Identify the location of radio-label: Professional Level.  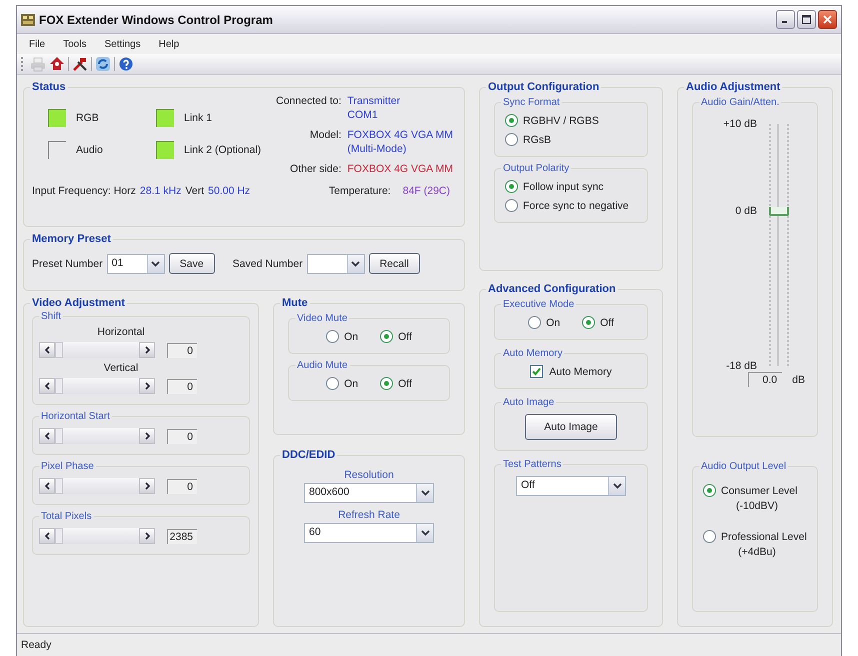
(764, 536).